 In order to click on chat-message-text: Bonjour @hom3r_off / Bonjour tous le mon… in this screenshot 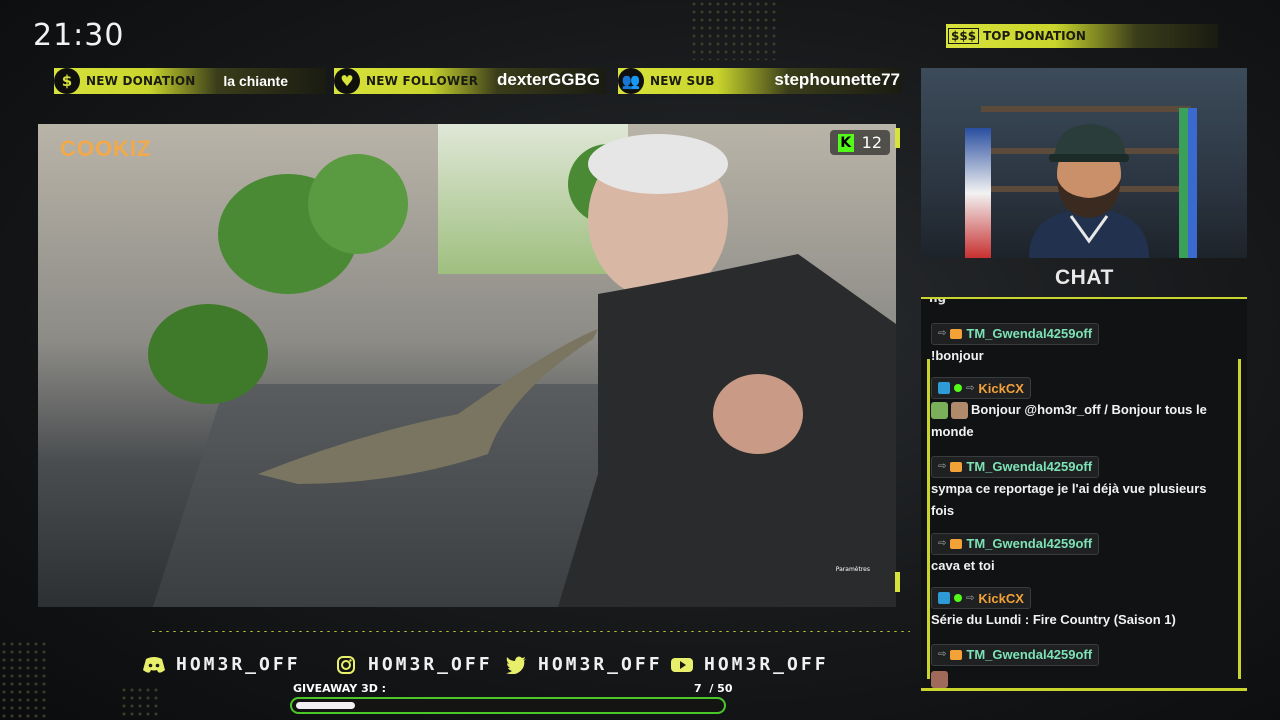, I will do `click(1081, 421)`.